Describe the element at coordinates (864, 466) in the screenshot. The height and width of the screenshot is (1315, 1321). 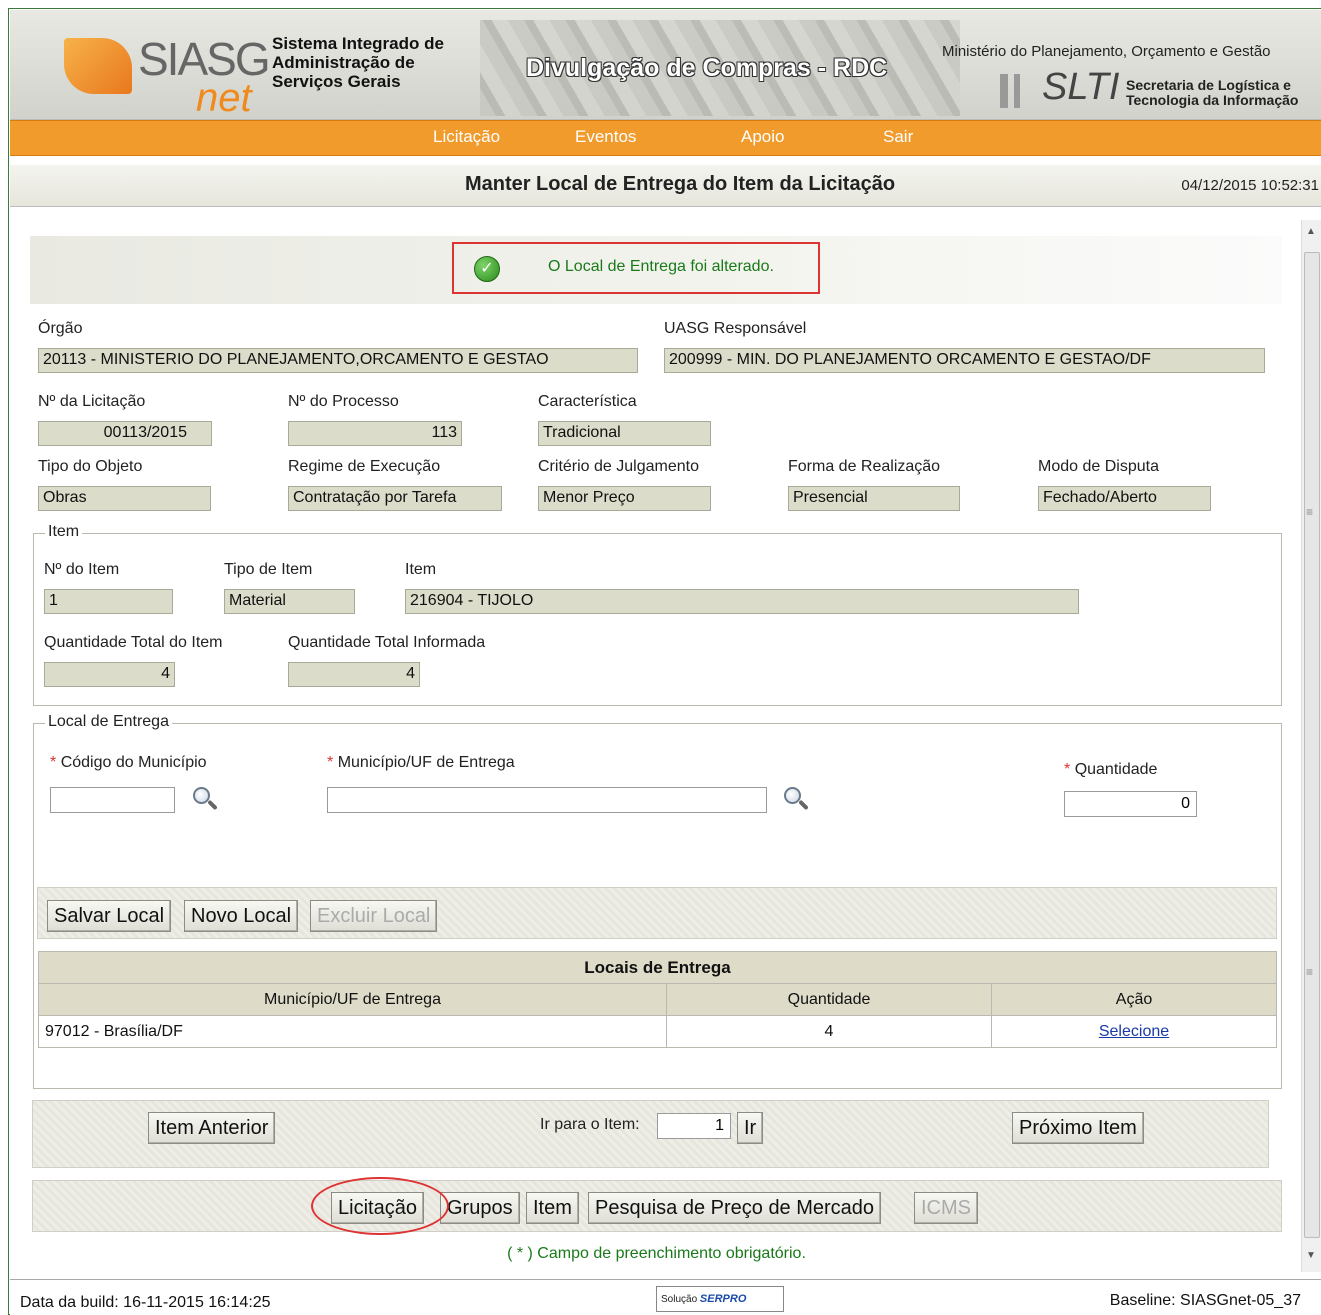
I see `forma-label: Forma de Realização` at that location.